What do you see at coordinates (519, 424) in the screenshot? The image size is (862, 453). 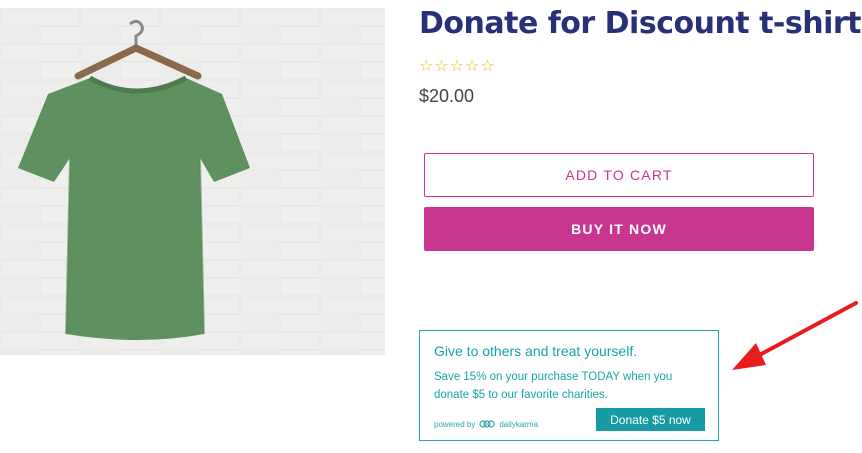 I see `brand-name: dailykarma` at bounding box center [519, 424].